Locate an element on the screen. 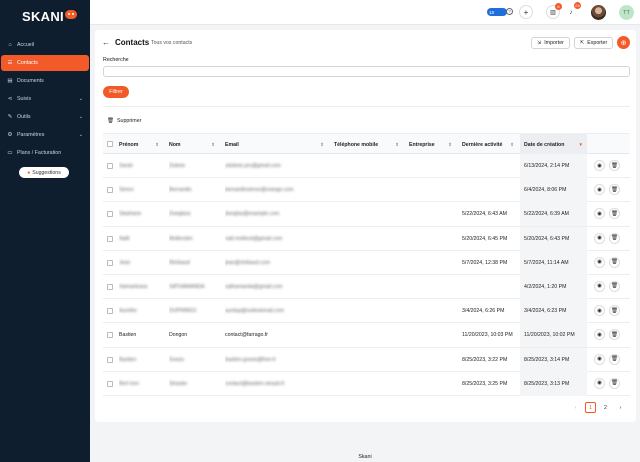  export-button: ⇱ Exporter is located at coordinates (594, 43).